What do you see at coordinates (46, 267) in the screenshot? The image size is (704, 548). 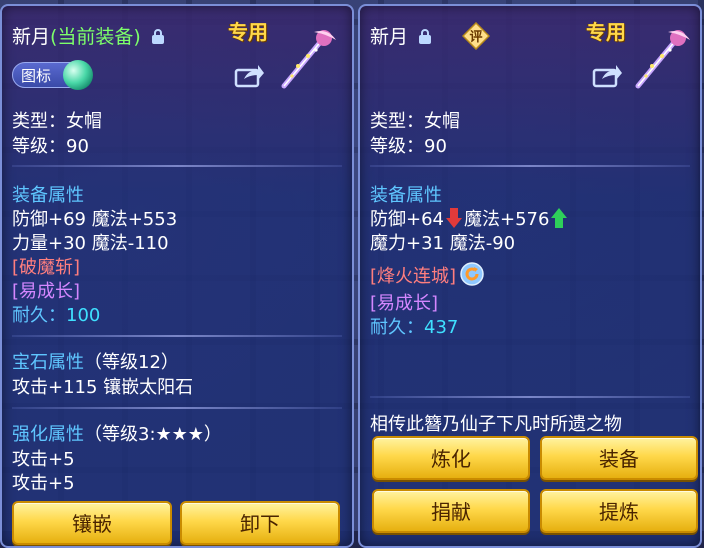 I see `left-skill-1: [破魔斩]` at bounding box center [46, 267].